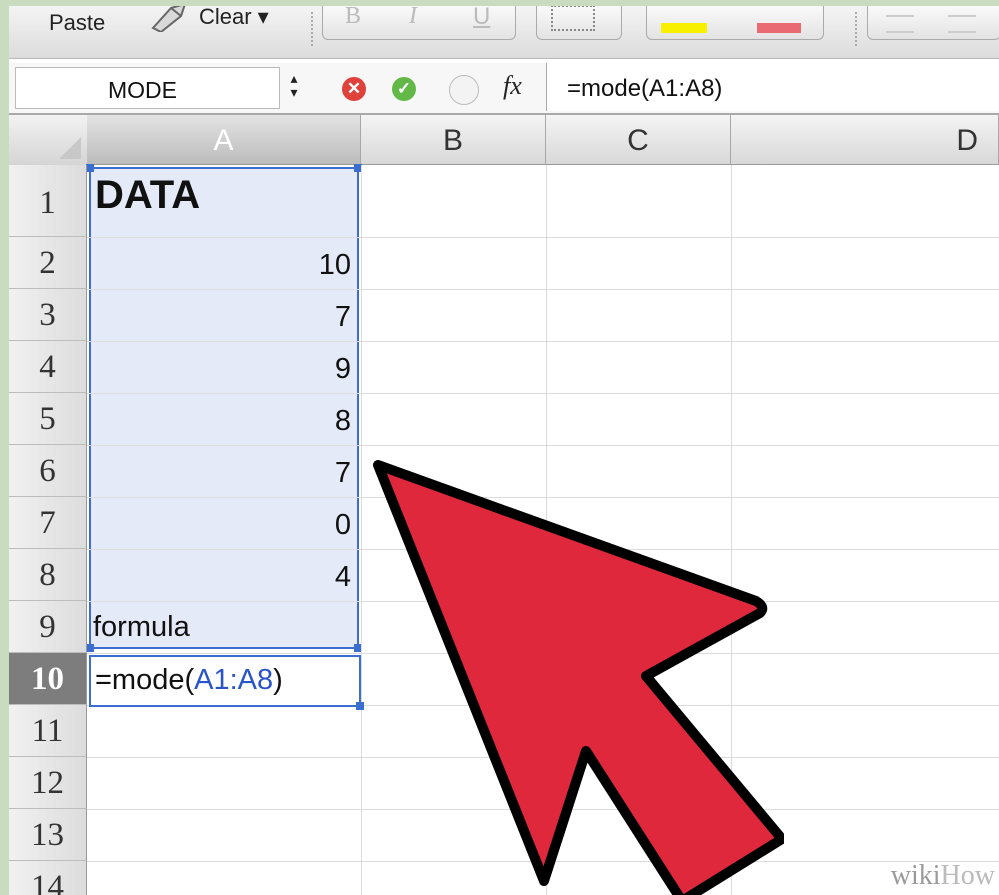 Image resolution: width=999 pixels, height=895 pixels. Describe the element at coordinates (220, 367) in the screenshot. I see `cell-A4: 9` at that location.